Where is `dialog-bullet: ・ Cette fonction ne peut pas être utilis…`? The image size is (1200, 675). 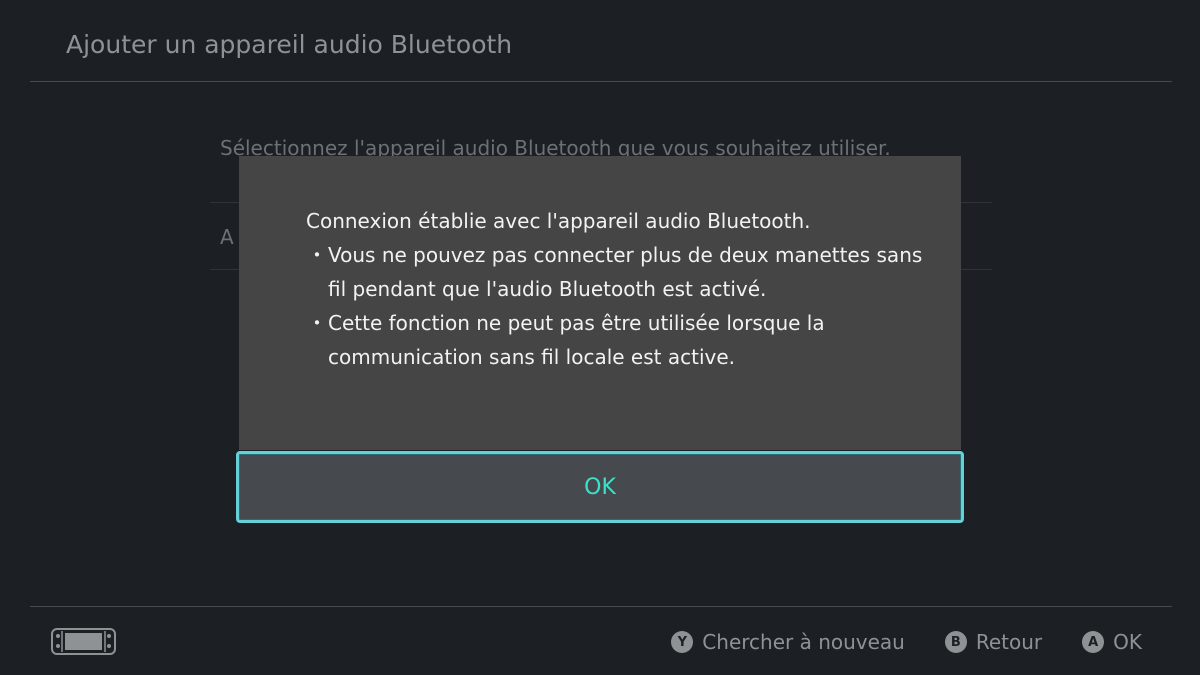 dialog-bullet: ・ Cette fonction ne peut pas être utilis… is located at coordinates (621, 340).